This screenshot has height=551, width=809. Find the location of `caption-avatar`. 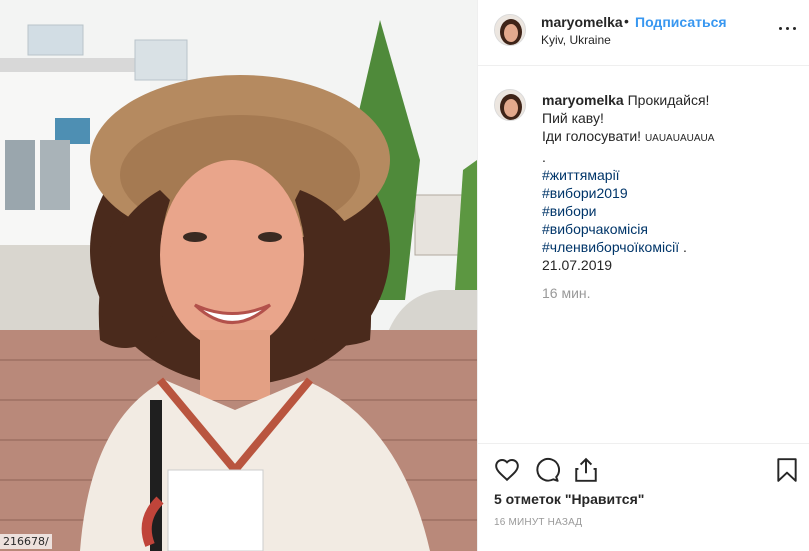

caption-avatar is located at coordinates (510, 105).